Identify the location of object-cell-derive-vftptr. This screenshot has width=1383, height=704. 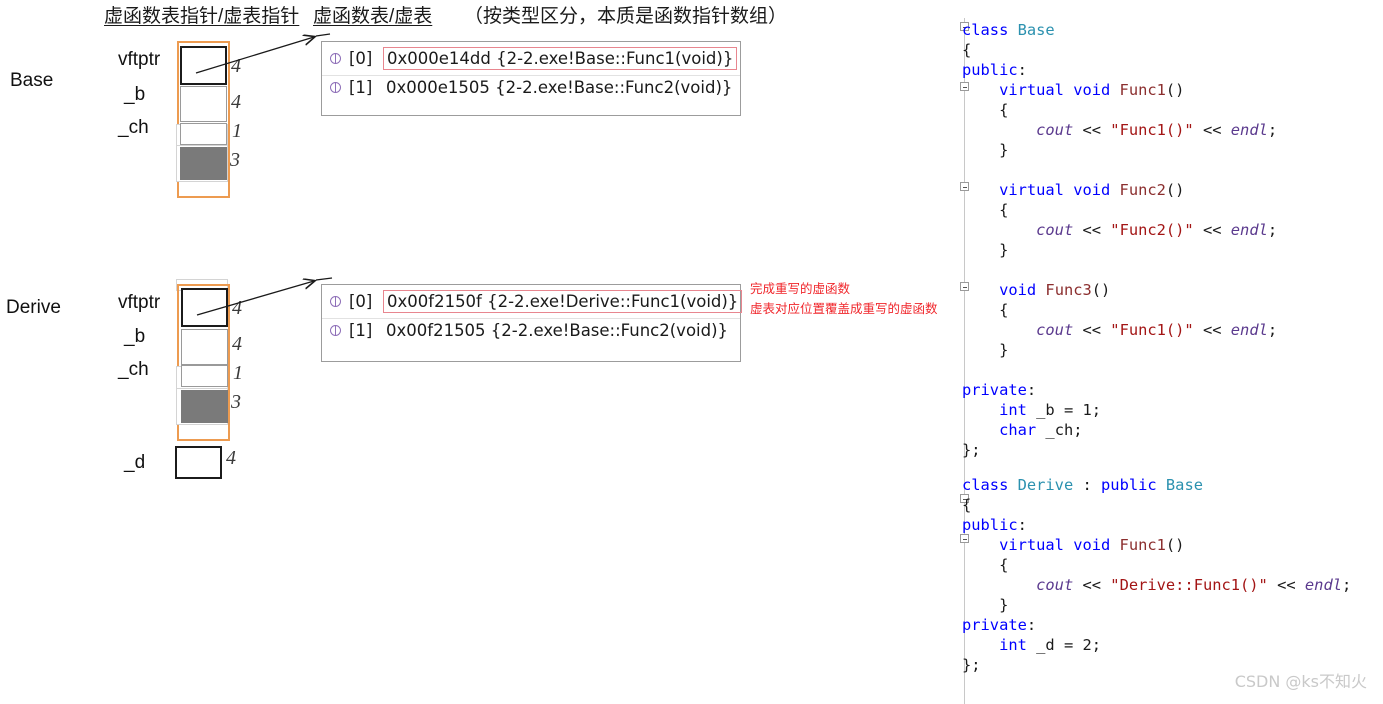
(204, 307).